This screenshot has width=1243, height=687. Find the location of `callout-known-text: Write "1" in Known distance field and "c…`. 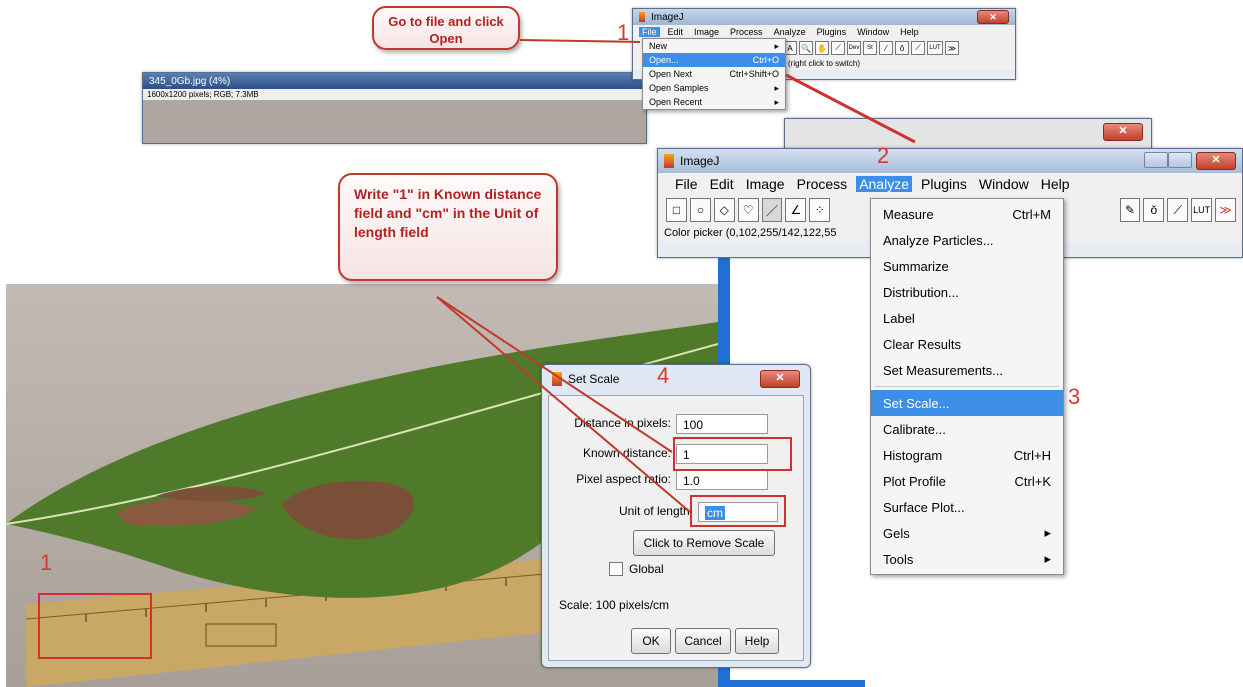

callout-known-text: Write "1" in Known distance field and "c… is located at coordinates (448, 213).